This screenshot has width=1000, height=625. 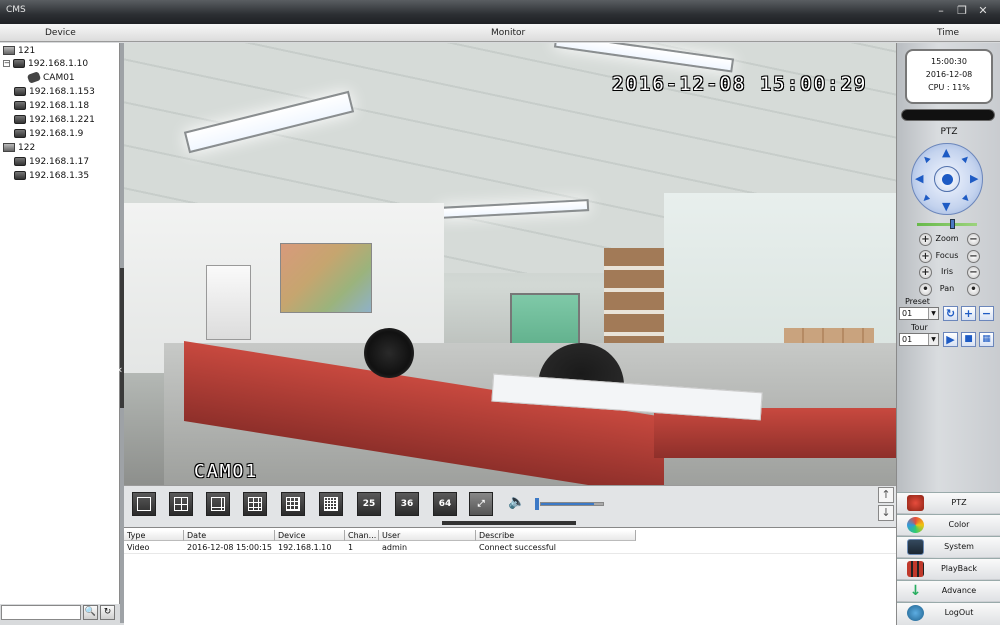 I want to click on zoom-label: Zoom, so click(x=947, y=238).